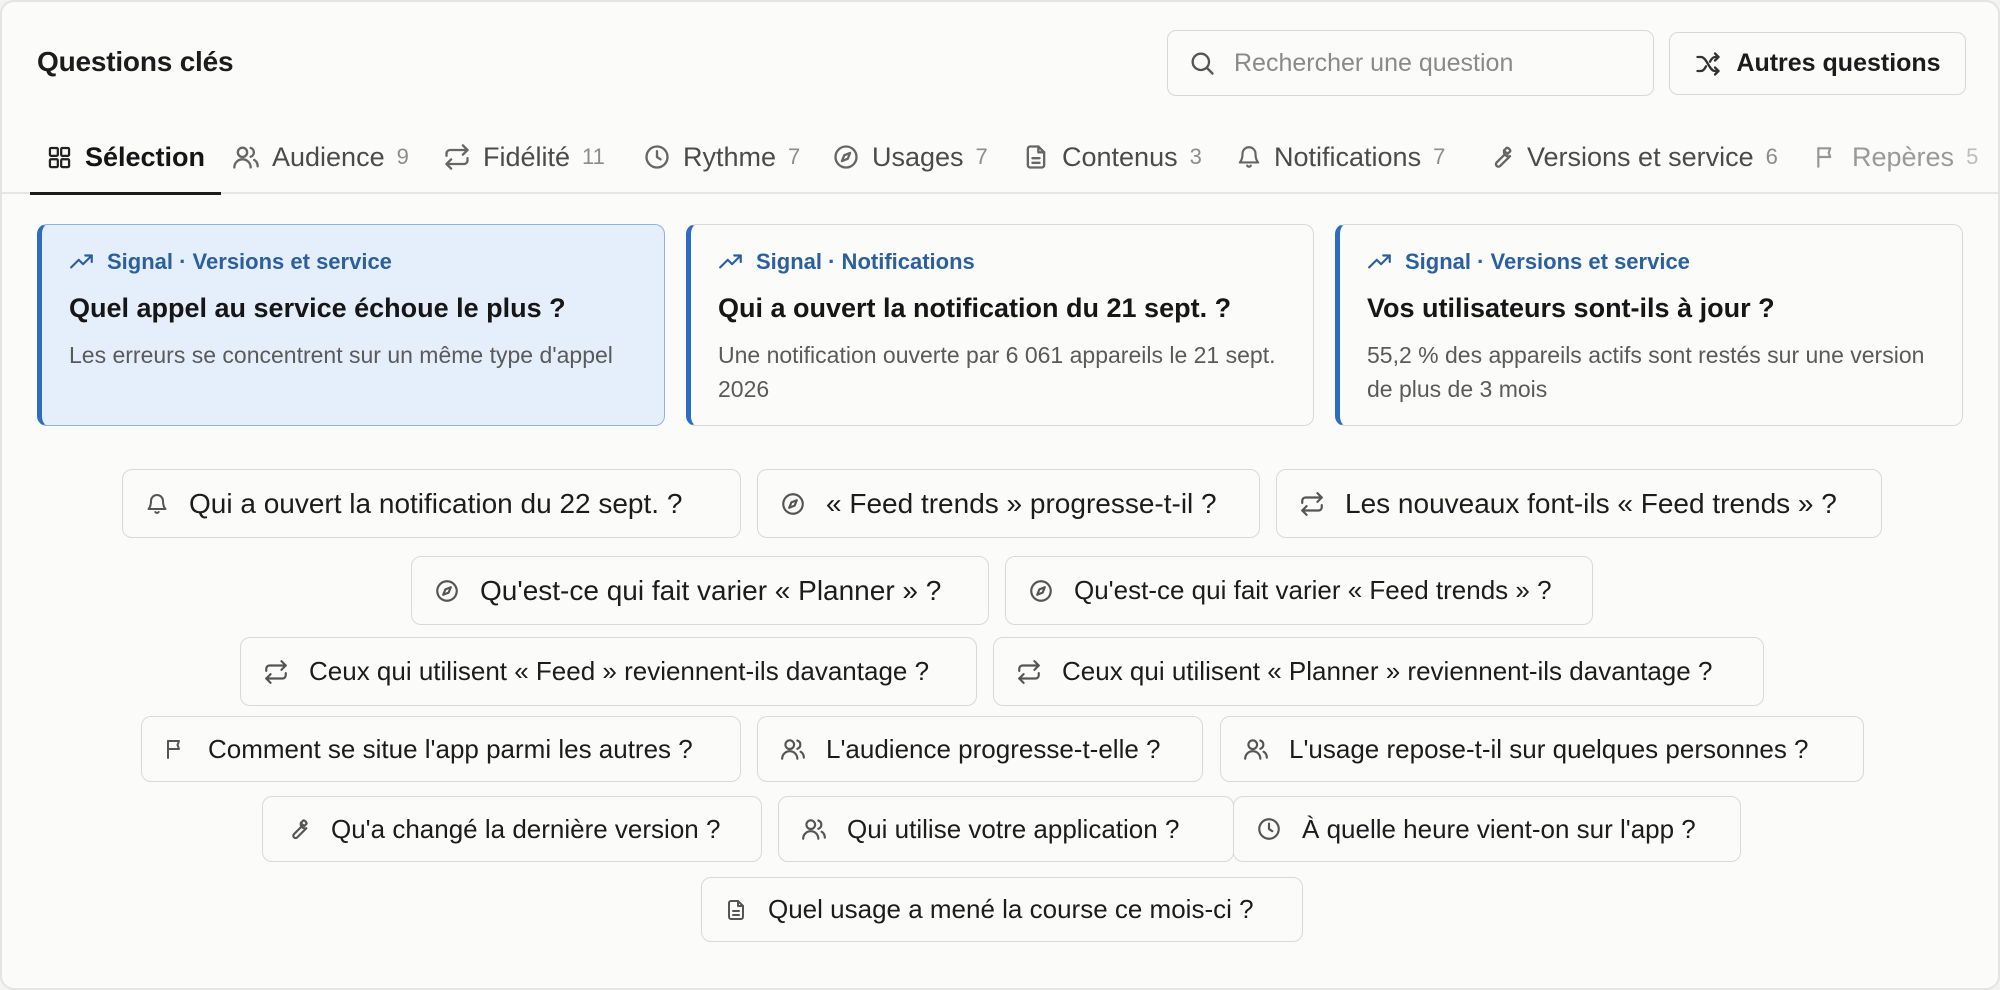 This screenshot has width=2000, height=990. I want to click on question-label: À quelle heure vient-on sur l'app ?, so click(1499, 828).